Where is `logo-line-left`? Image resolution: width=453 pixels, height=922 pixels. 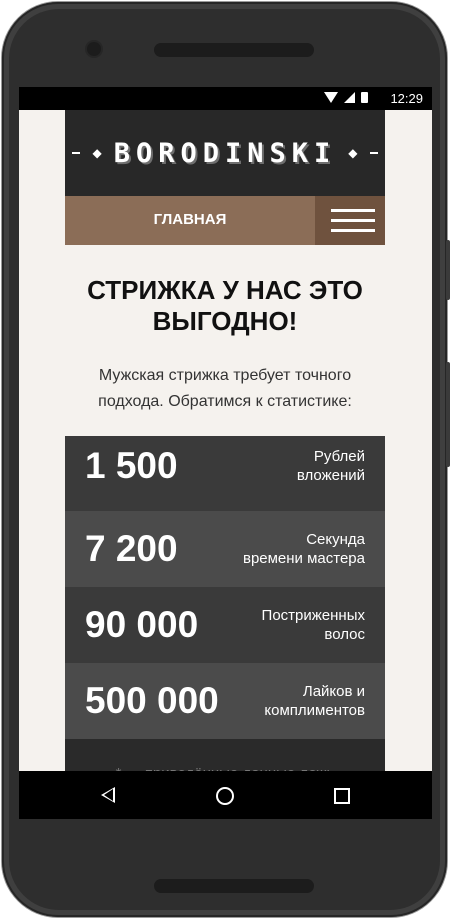 logo-line-left is located at coordinates (76, 153).